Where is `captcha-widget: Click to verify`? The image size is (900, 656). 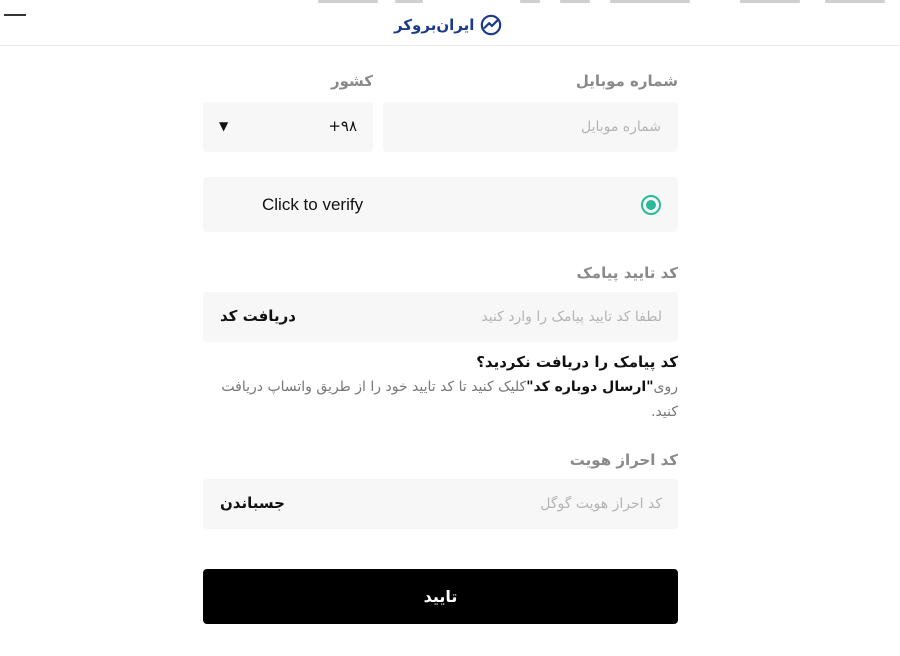
captcha-widget: Click to verify is located at coordinates (440, 204).